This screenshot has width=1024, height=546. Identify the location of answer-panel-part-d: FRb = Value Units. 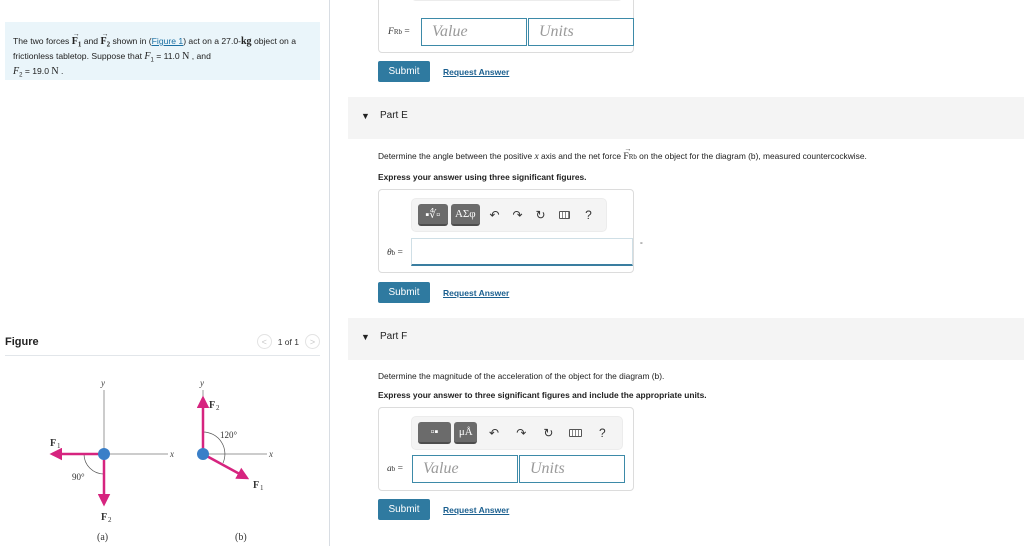
(506, 26).